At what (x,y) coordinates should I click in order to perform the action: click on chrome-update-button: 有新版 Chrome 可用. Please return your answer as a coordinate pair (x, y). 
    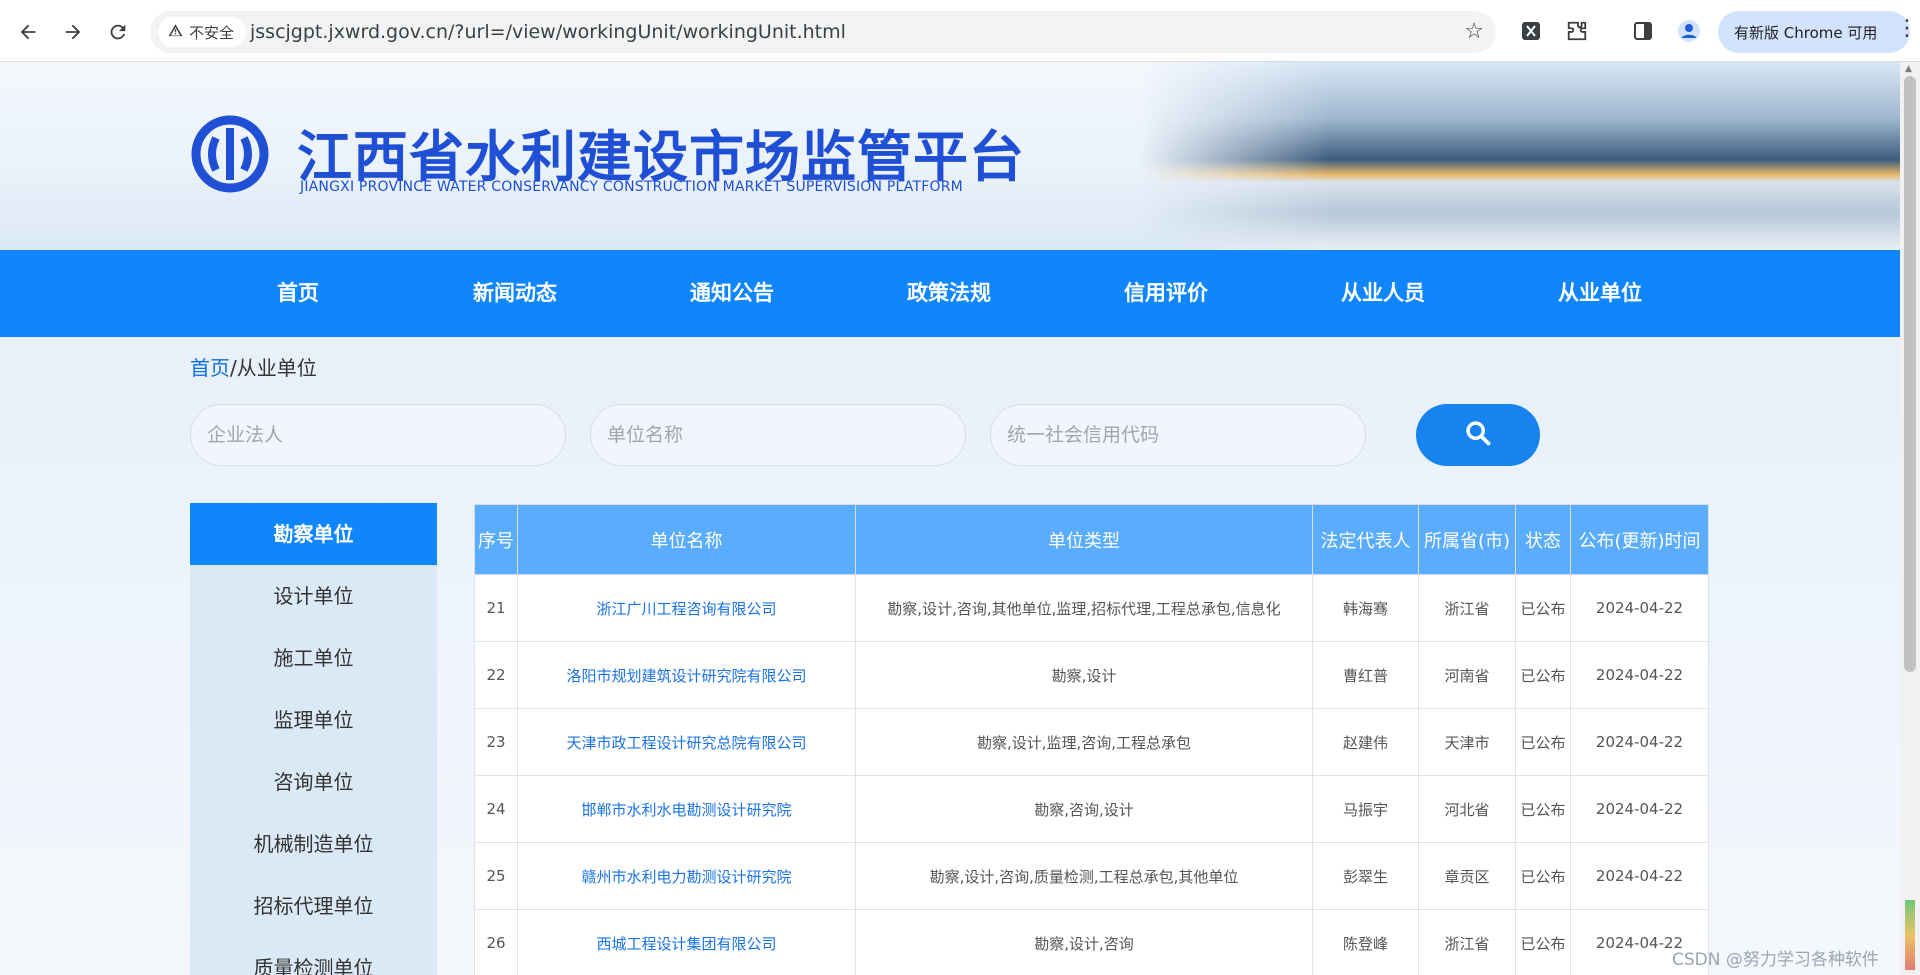
    Looking at the image, I should click on (1814, 32).